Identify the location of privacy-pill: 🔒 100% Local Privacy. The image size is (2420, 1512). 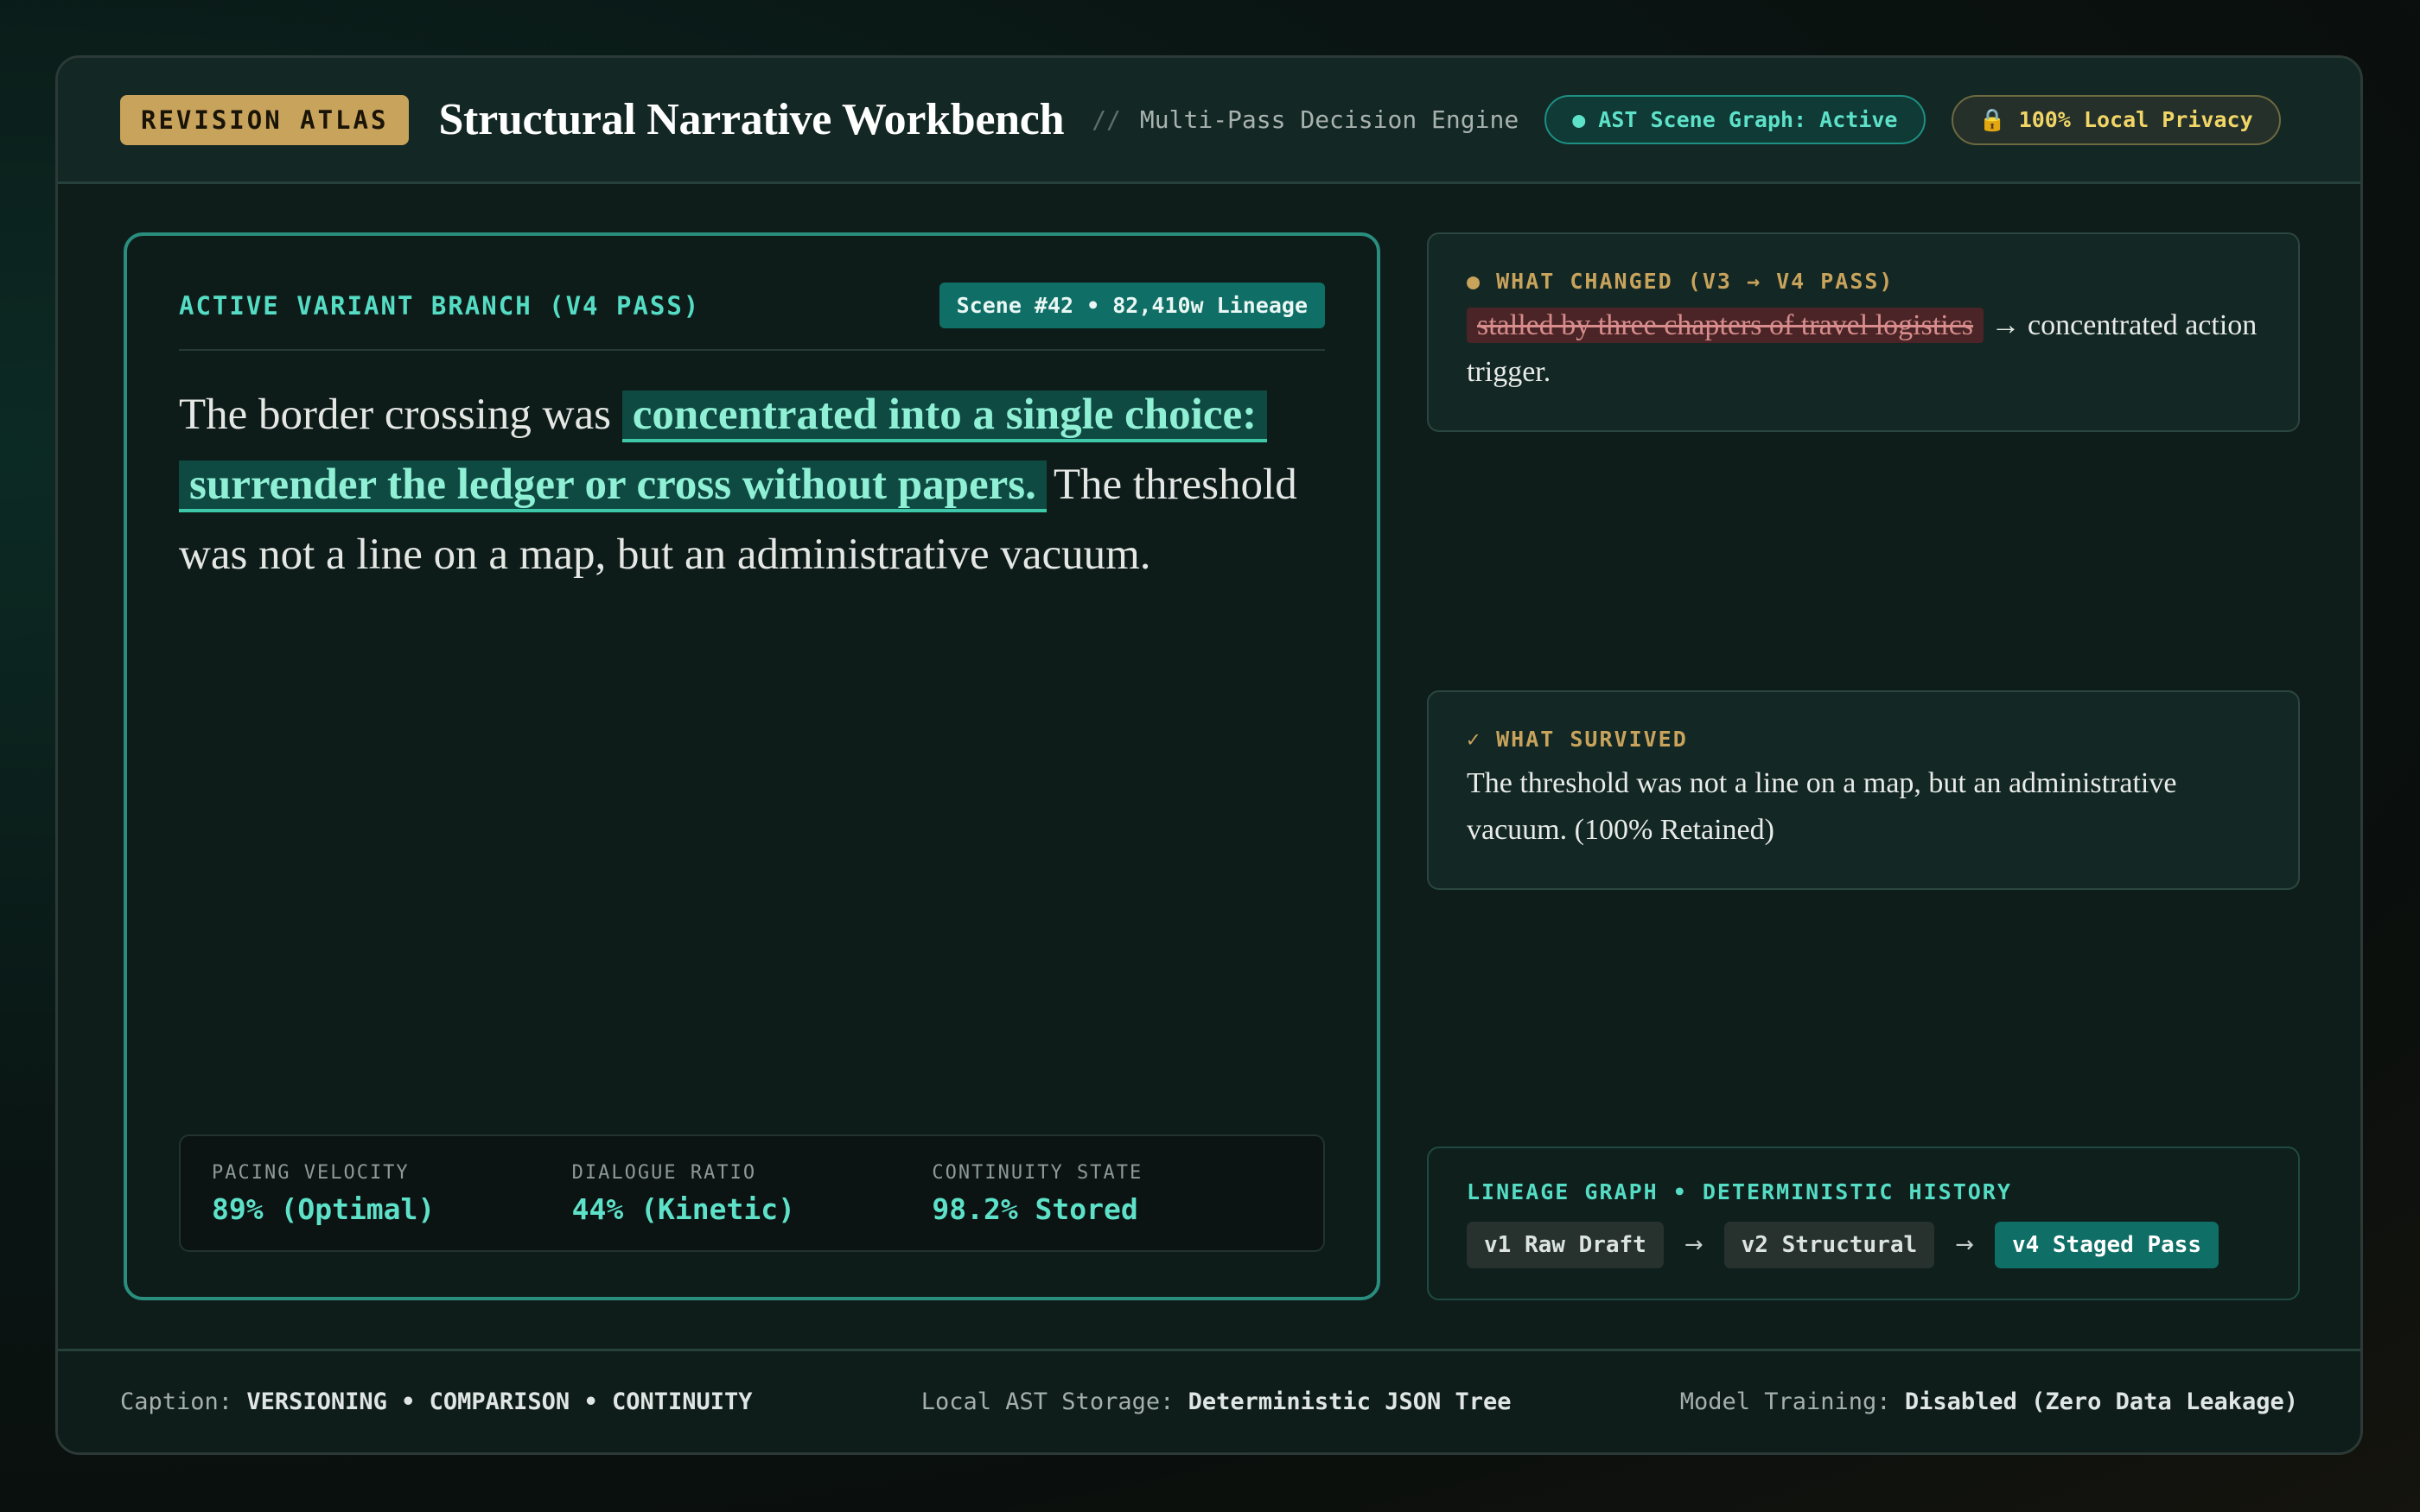
(2116, 119).